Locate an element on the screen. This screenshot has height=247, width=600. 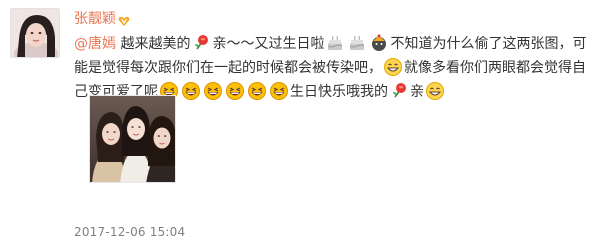
author-row: 张靓颖 is located at coordinates (334, 19).